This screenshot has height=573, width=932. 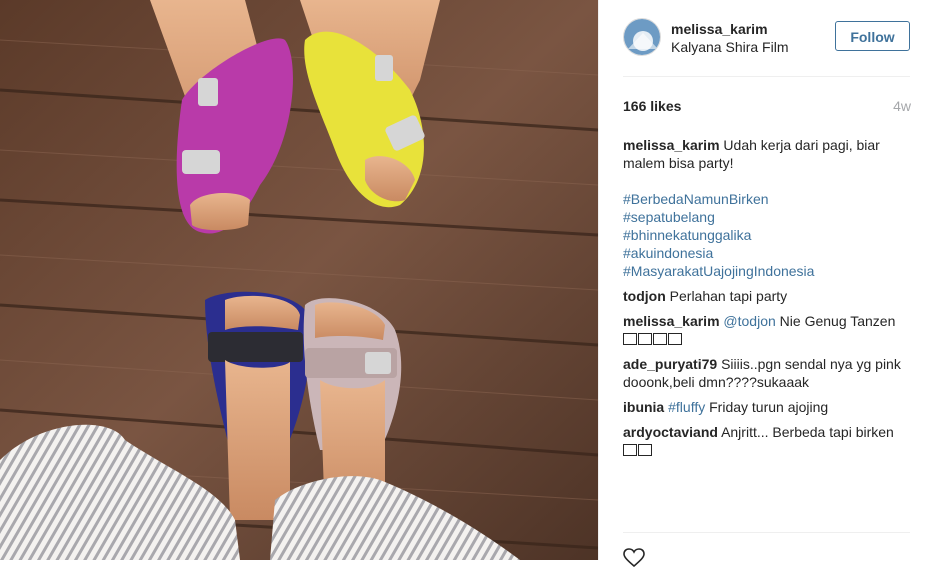 What do you see at coordinates (670, 364) in the screenshot?
I see `comment-username: ade_puryati79` at bounding box center [670, 364].